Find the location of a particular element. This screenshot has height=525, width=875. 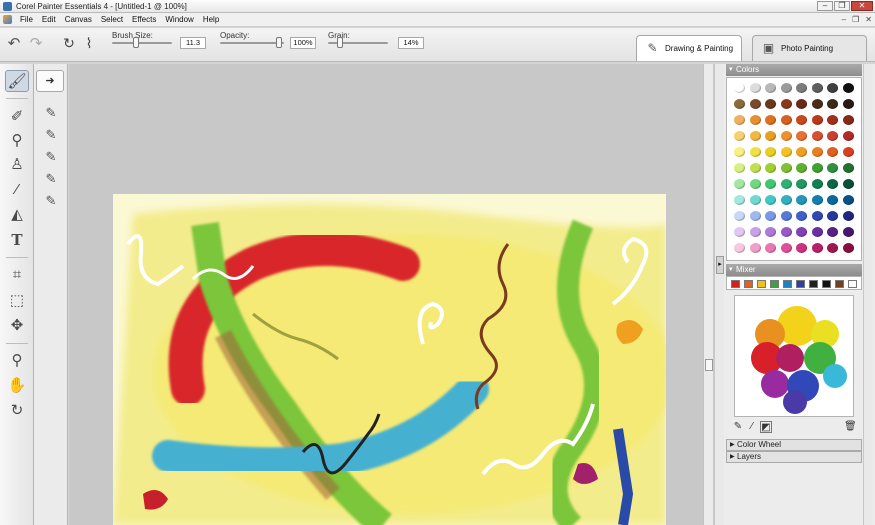

menu-select: Select is located at coordinates (112, 19).